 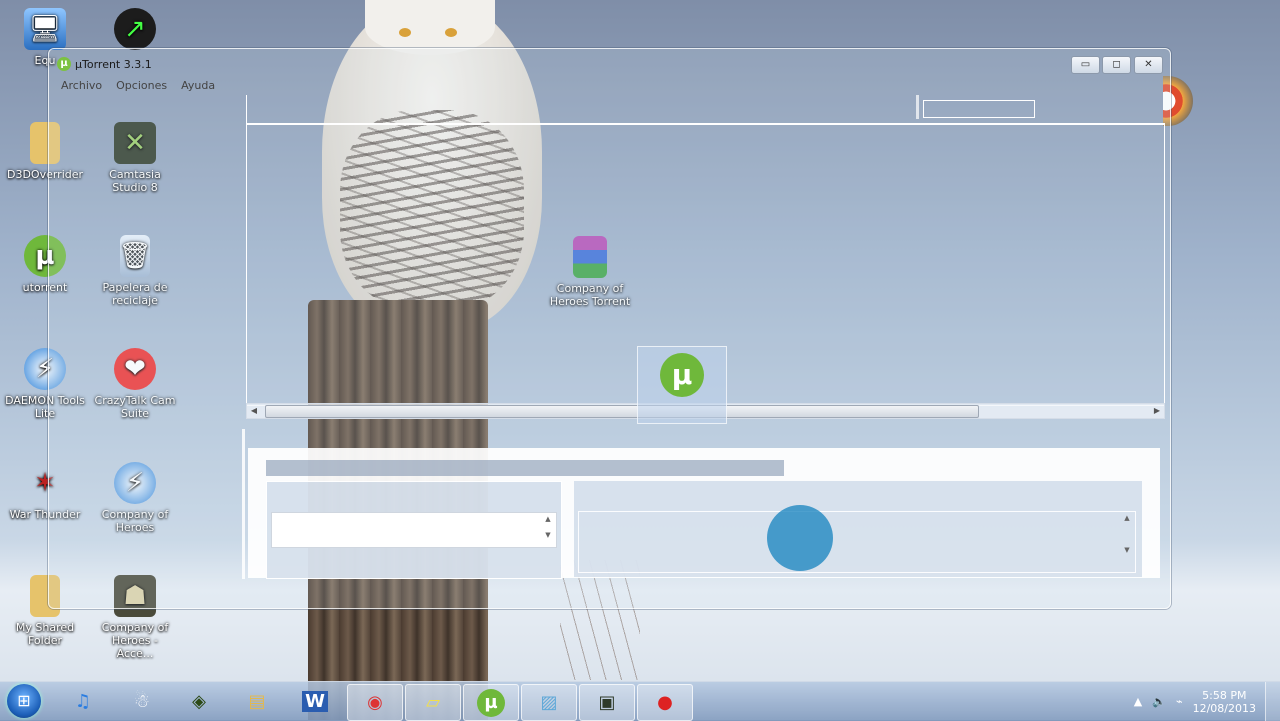 What do you see at coordinates (135, 29) in the screenshot?
I see `app-icon: ↗` at bounding box center [135, 29].